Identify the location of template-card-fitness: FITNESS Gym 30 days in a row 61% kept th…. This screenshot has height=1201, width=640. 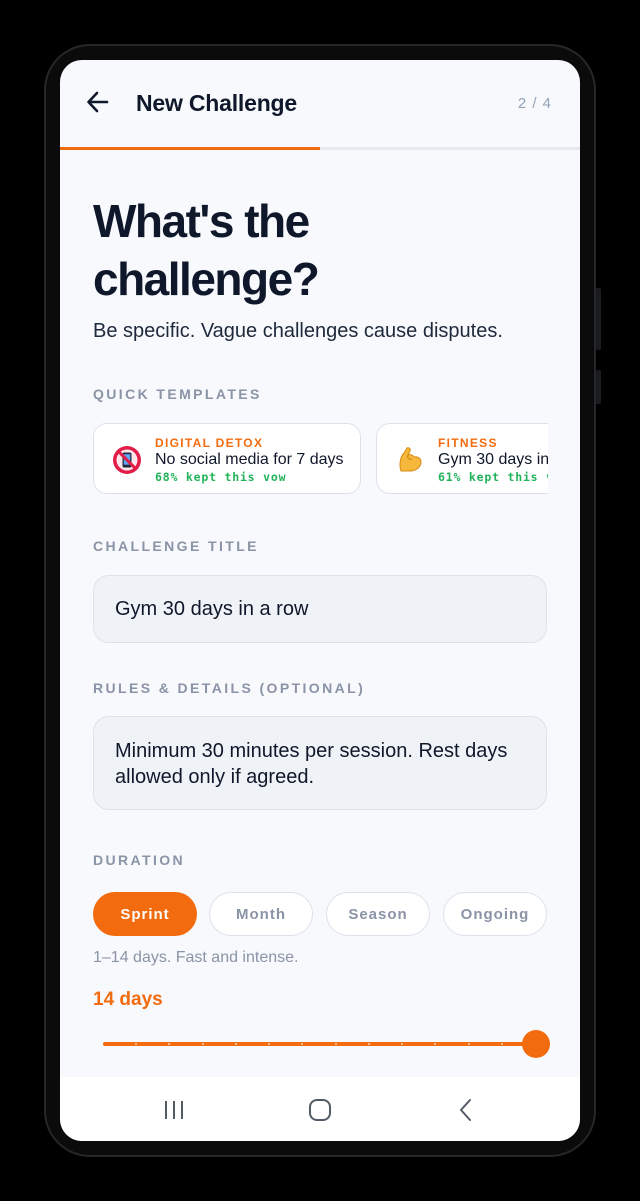
(462, 458).